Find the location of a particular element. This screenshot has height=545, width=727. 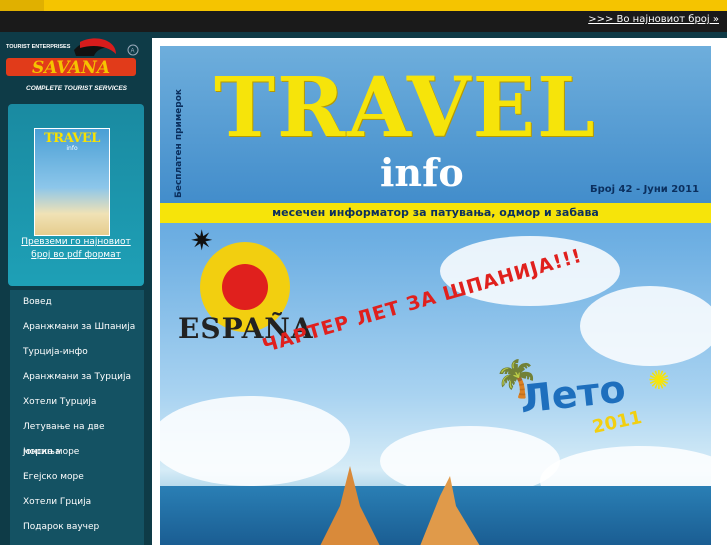

cover-thumb-subtitle: info is located at coordinates (72, 148).